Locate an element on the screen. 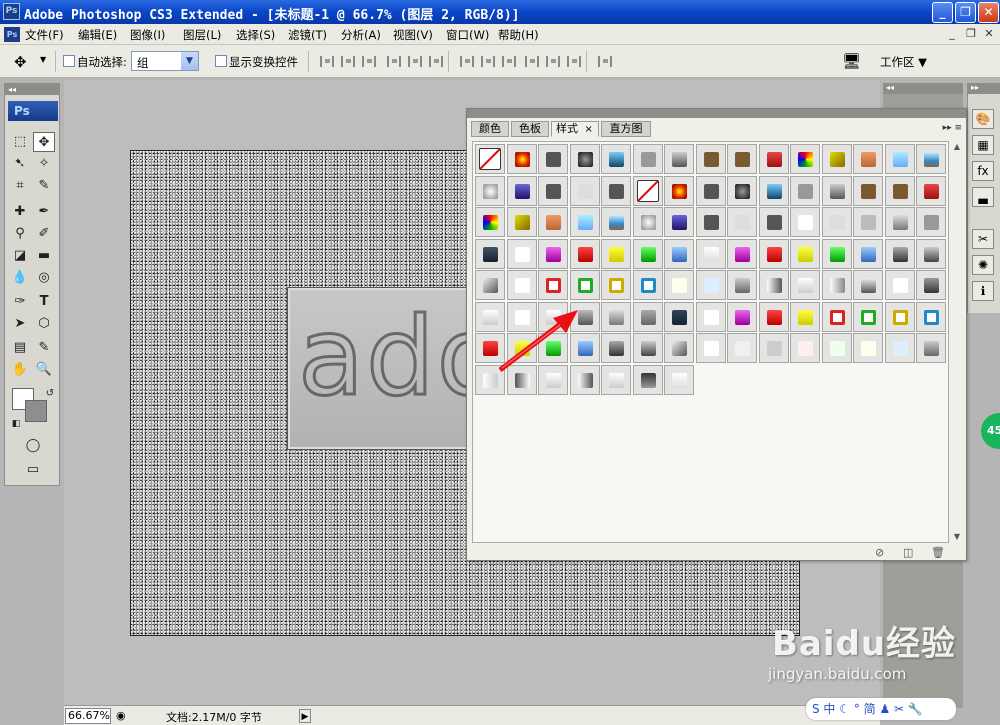 The width and height of the screenshot is (1000, 725). tab-styles: 样式 × is located at coordinates (575, 129).